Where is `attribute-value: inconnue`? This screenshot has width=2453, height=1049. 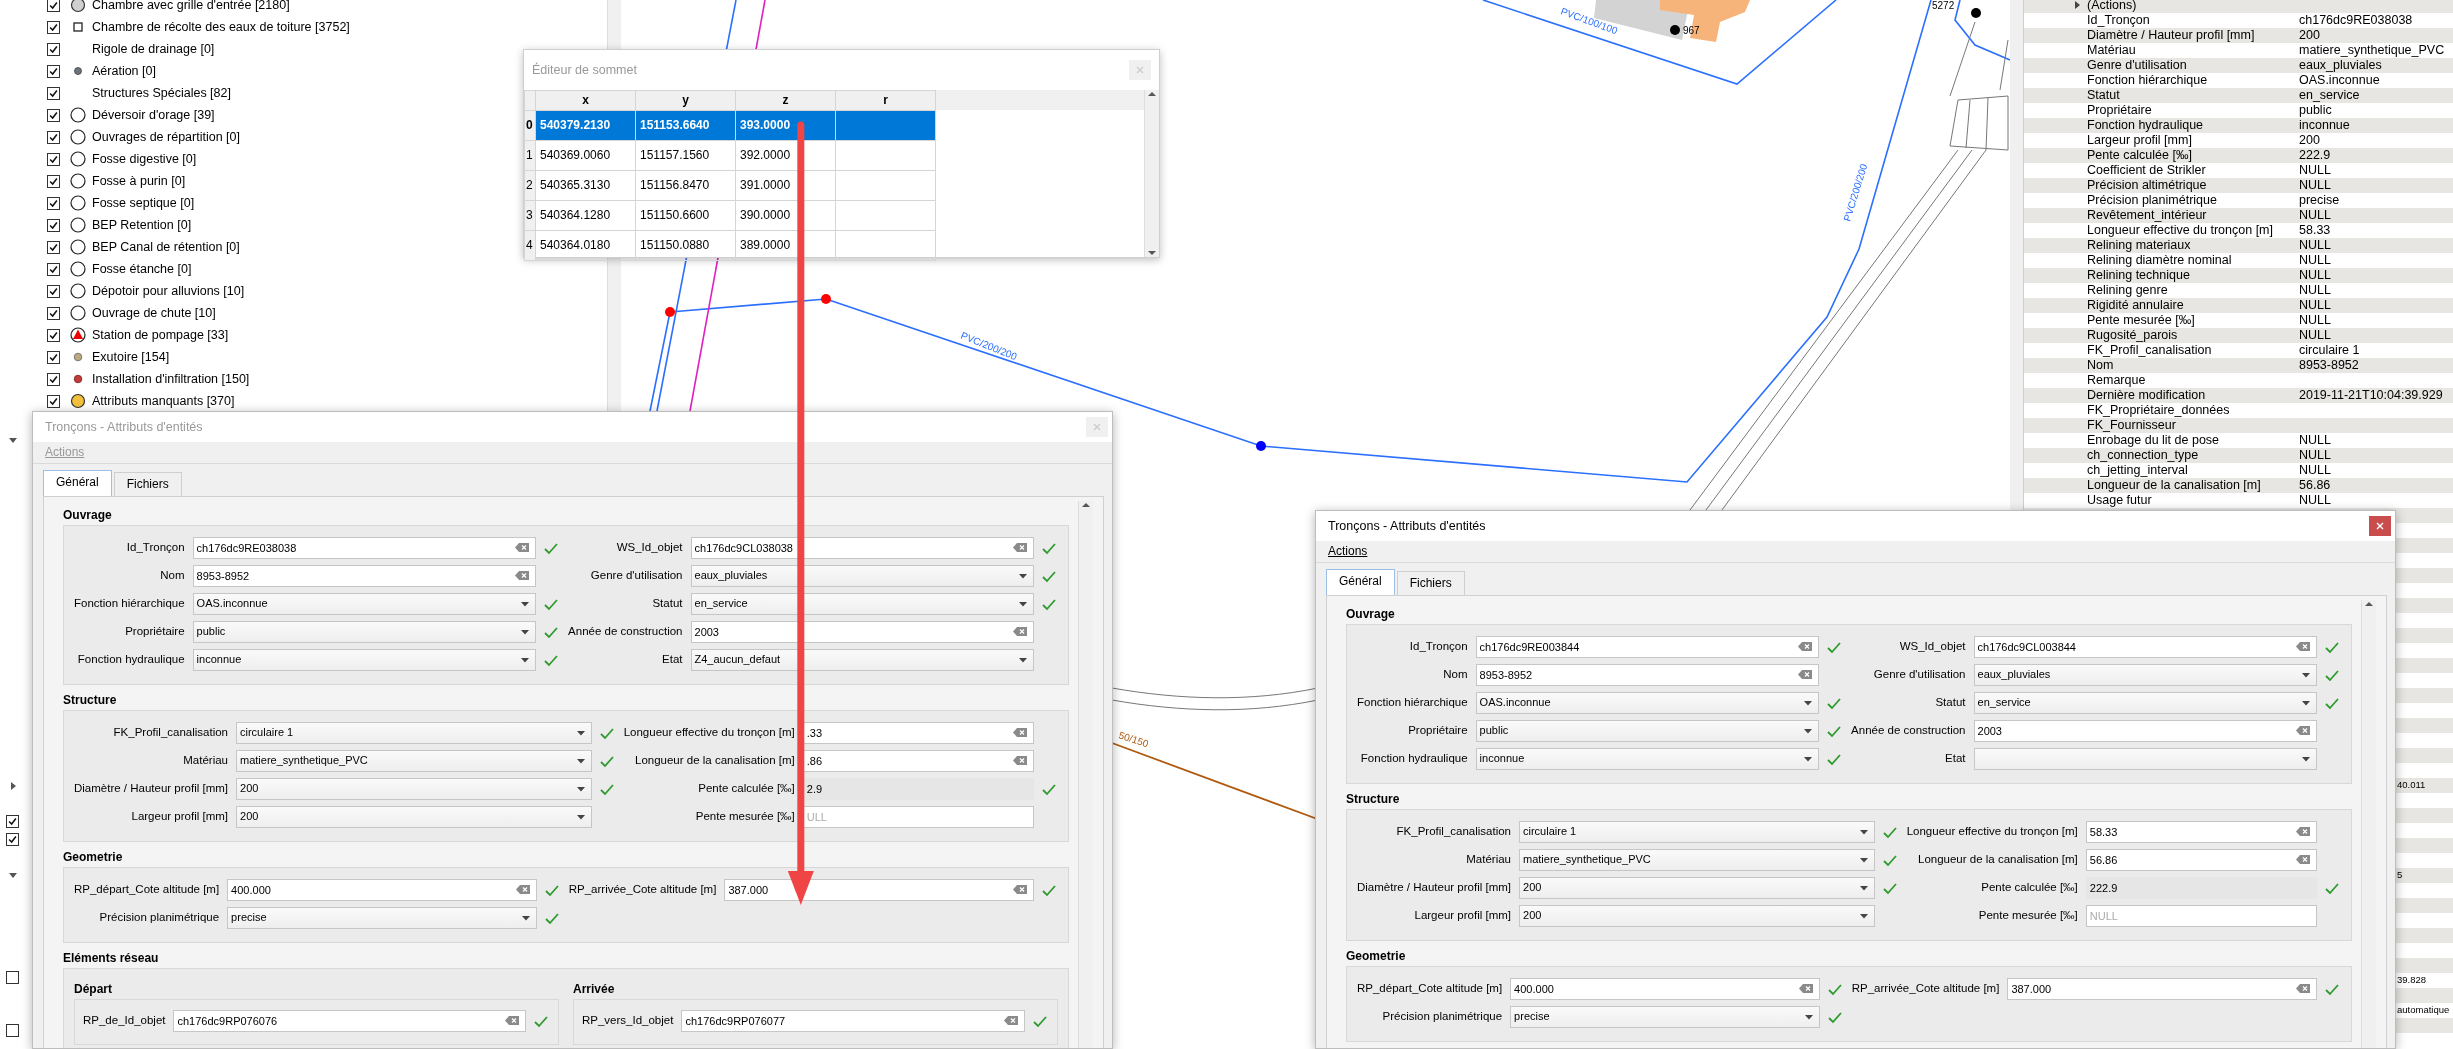 attribute-value: inconnue is located at coordinates (2324, 125).